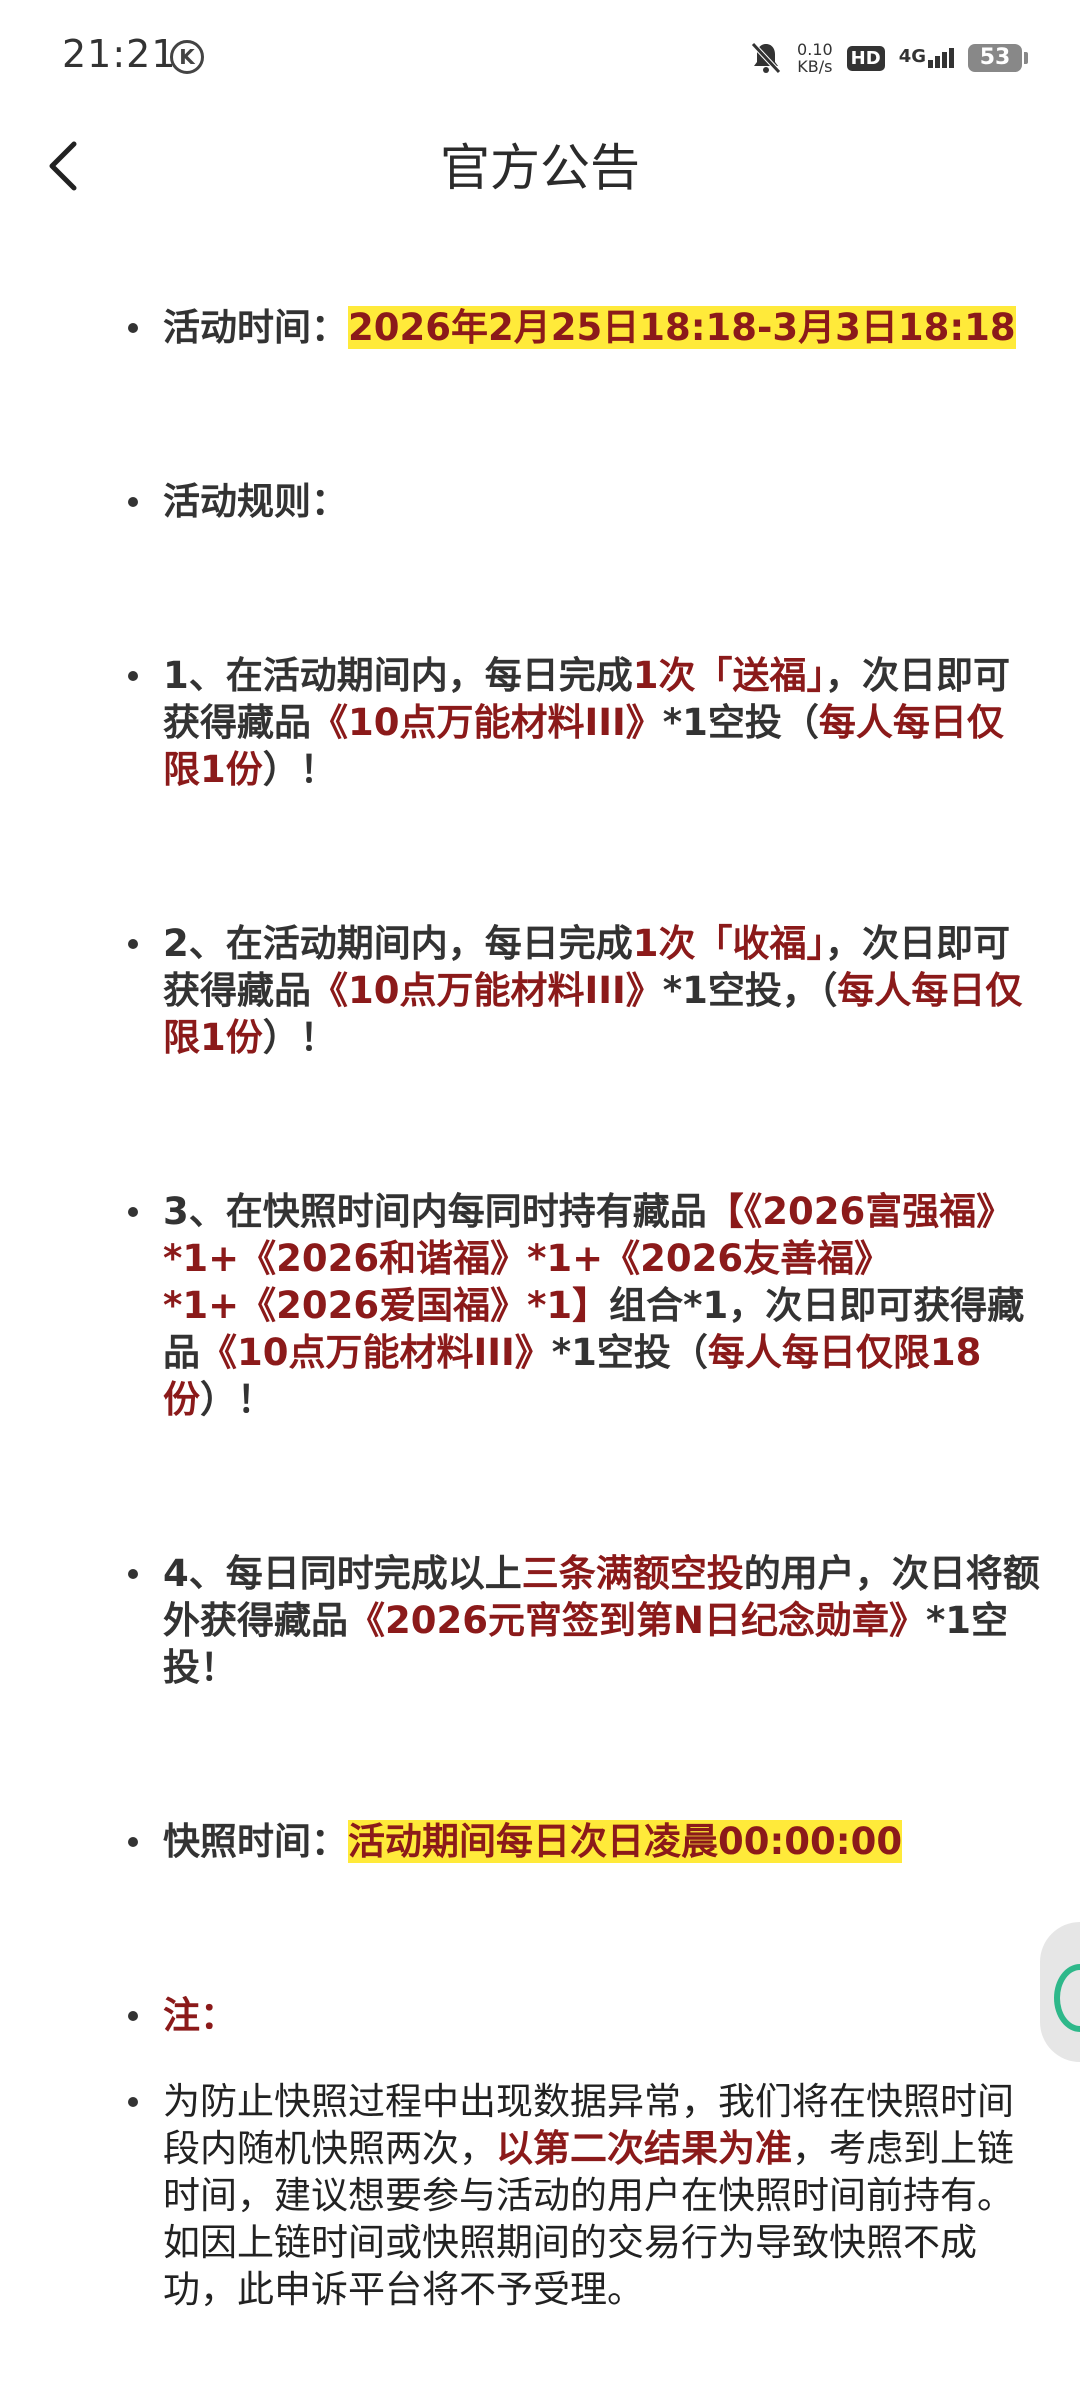  Describe the element at coordinates (815, 49) in the screenshot. I see `net-speed-value: 0.10` at that location.